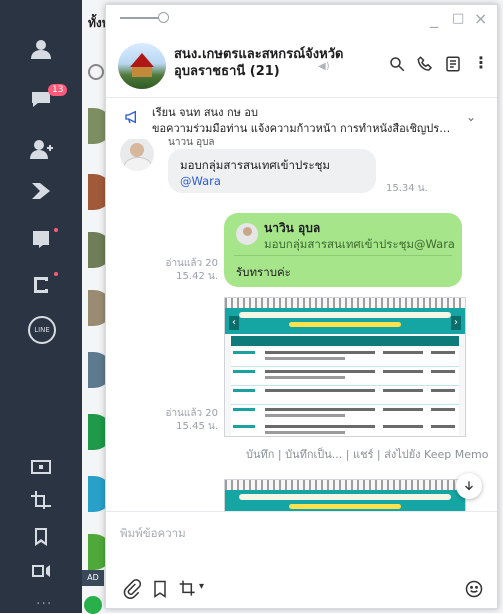 The height and width of the screenshot is (614, 503). Describe the element at coordinates (190, 270) in the screenshot. I see `read-receipt: อ่านแล้ว 20 15.42 น.` at that location.